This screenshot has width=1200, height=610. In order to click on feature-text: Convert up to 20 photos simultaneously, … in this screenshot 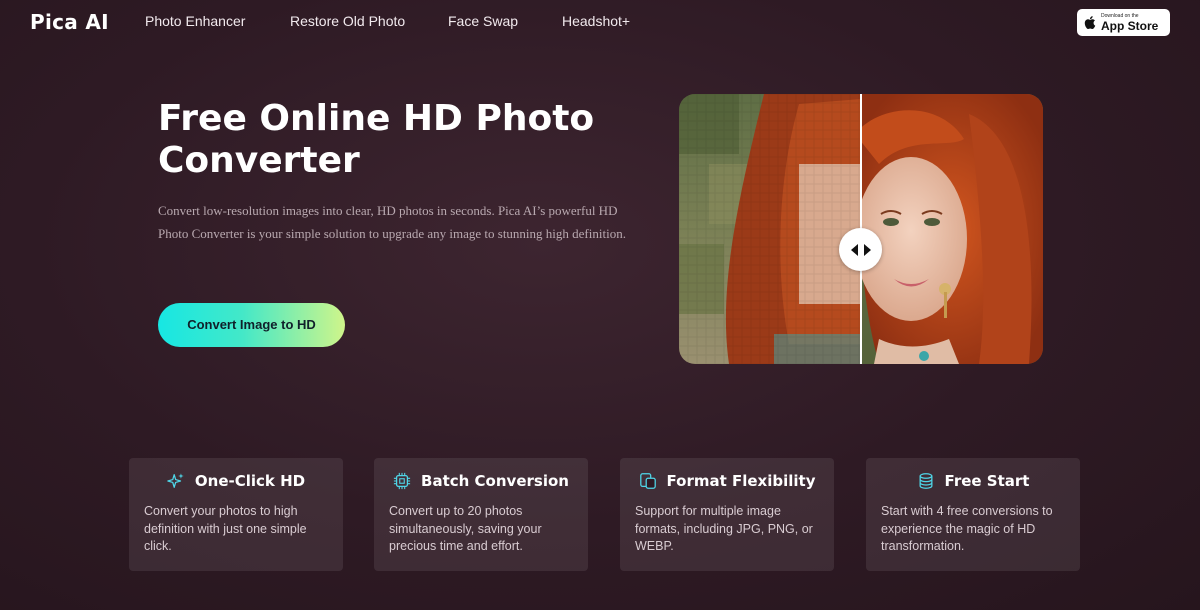, I will do `click(465, 528)`.